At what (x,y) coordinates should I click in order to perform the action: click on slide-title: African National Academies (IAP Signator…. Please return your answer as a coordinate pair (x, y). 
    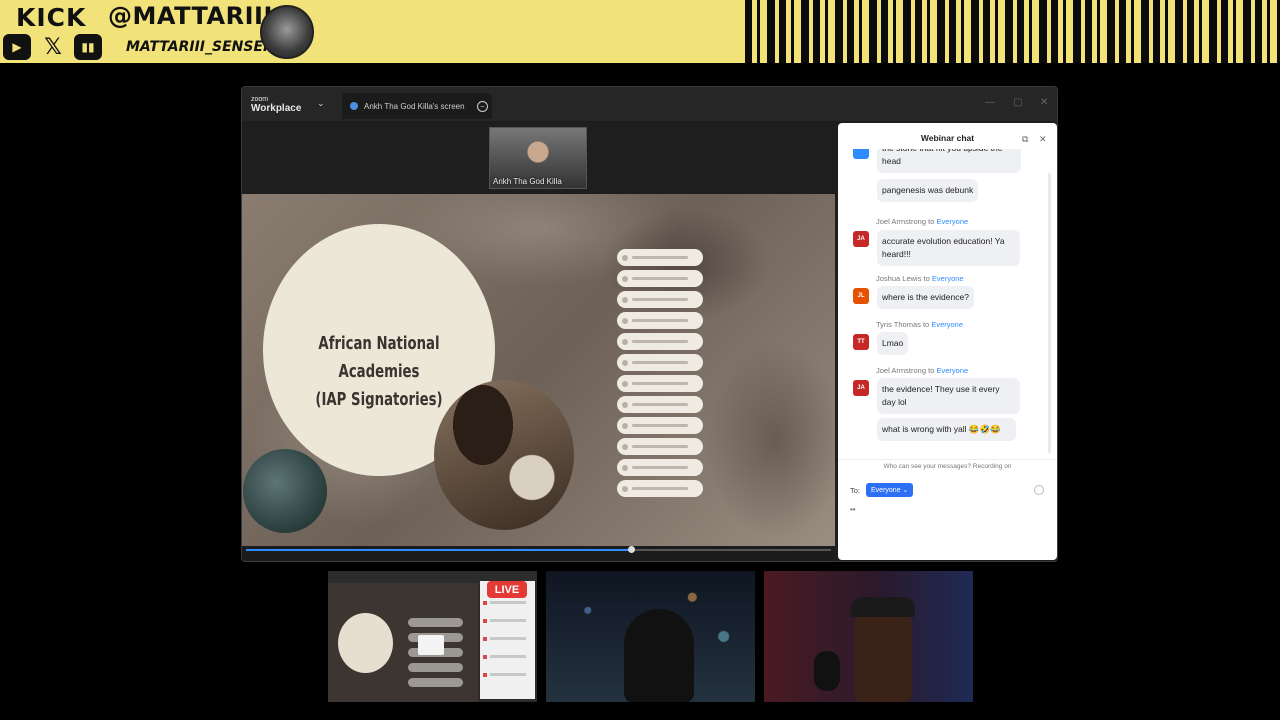
    Looking at the image, I should click on (378, 372).